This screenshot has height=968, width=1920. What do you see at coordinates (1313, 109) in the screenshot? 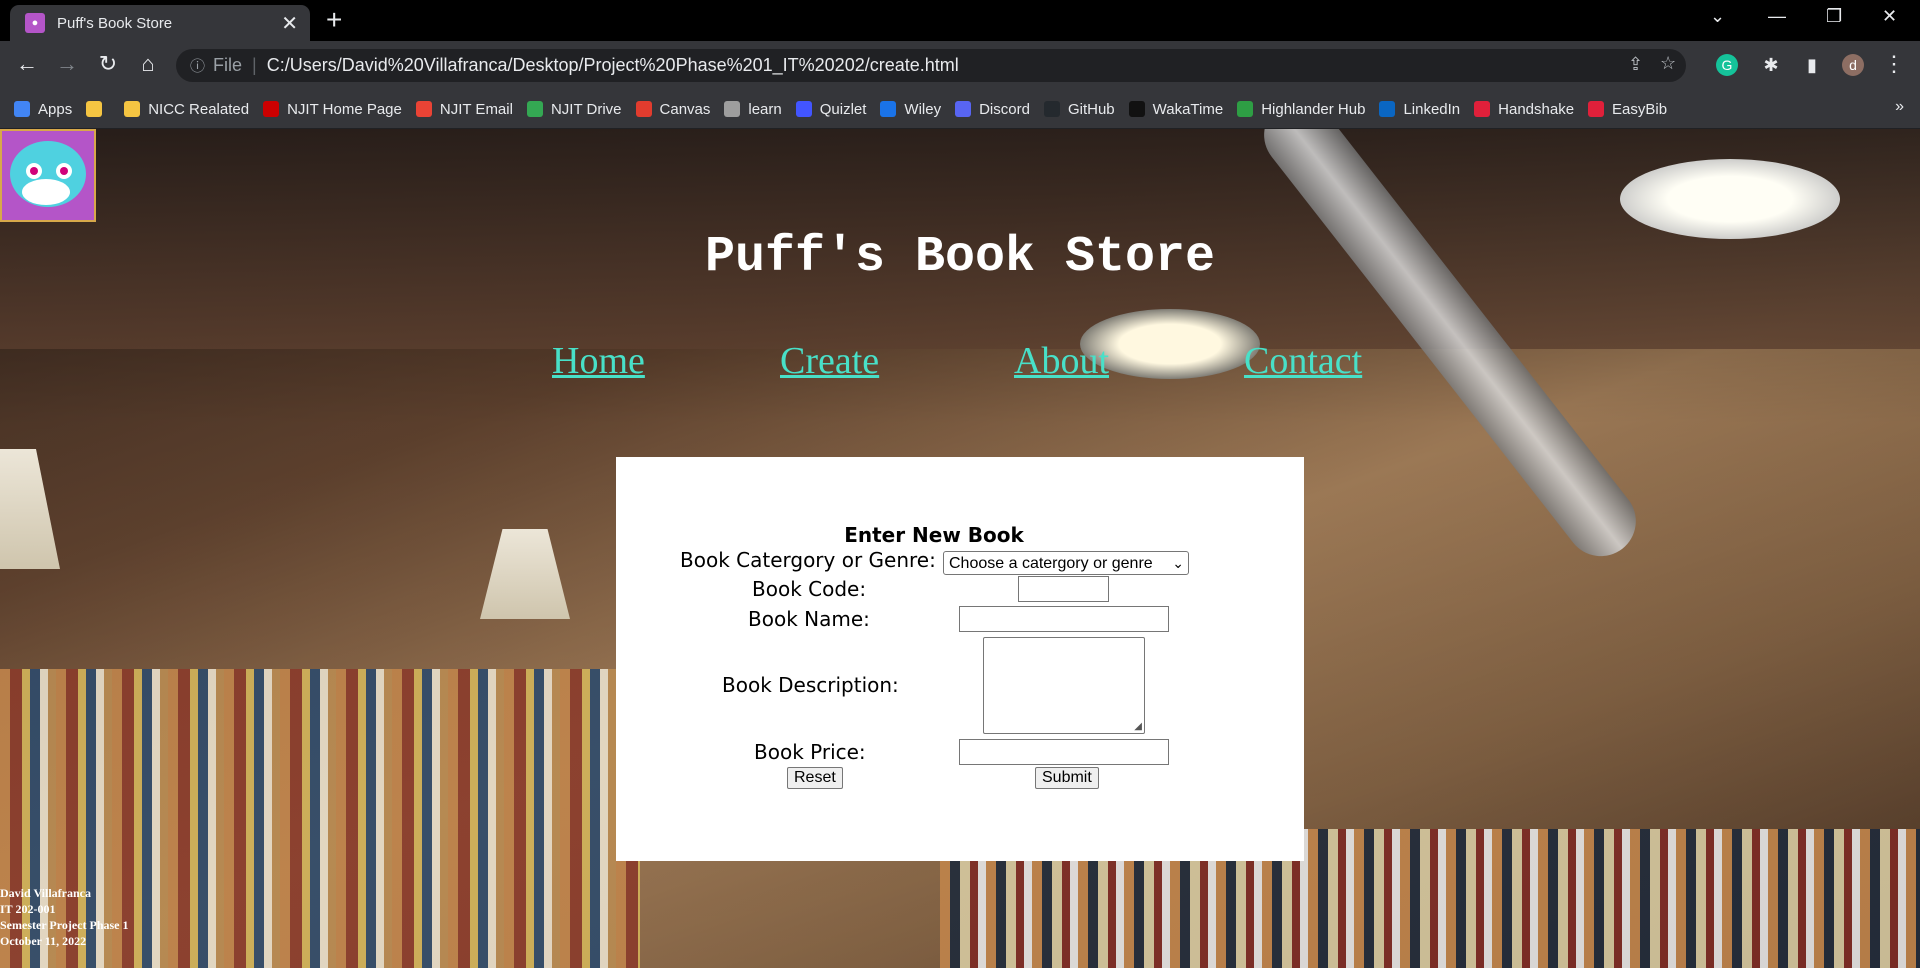
I see `bookmark-label: Highlander Hub` at bounding box center [1313, 109].